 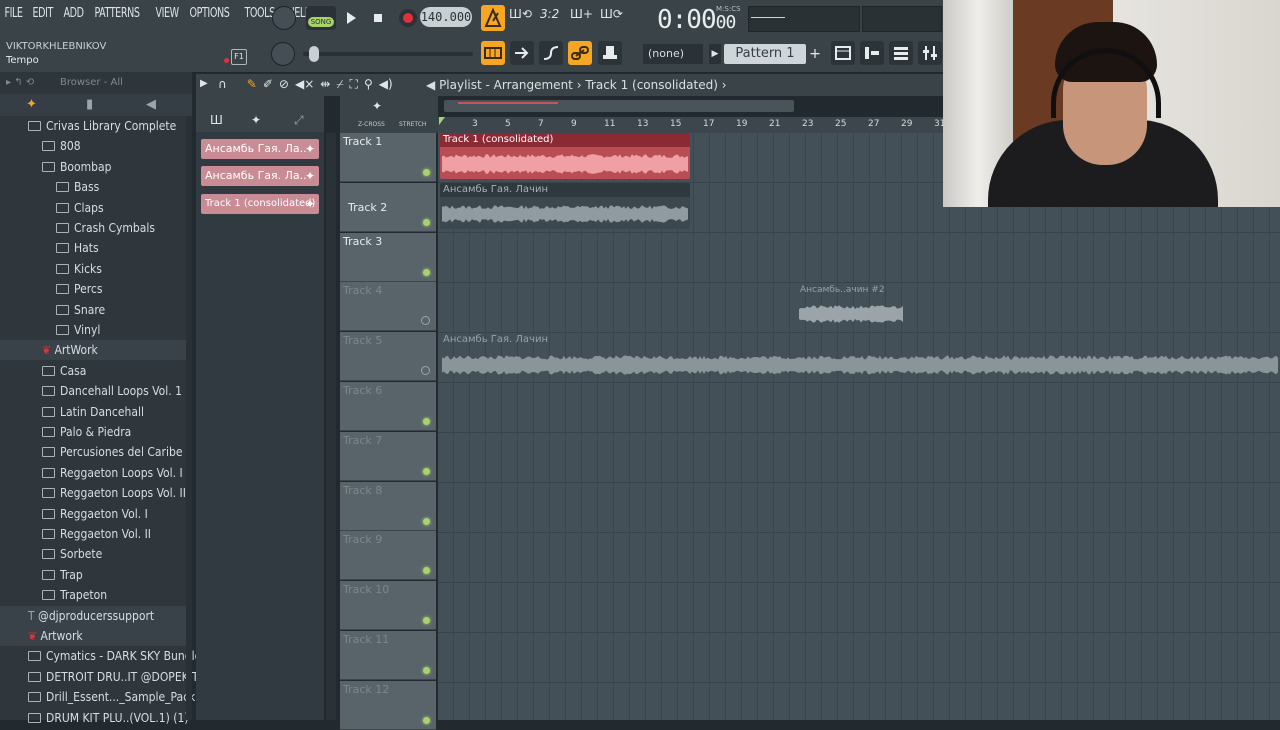 What do you see at coordinates (216, 120) in the screenshot?
I see `picker-pattern-icon: Ш` at bounding box center [216, 120].